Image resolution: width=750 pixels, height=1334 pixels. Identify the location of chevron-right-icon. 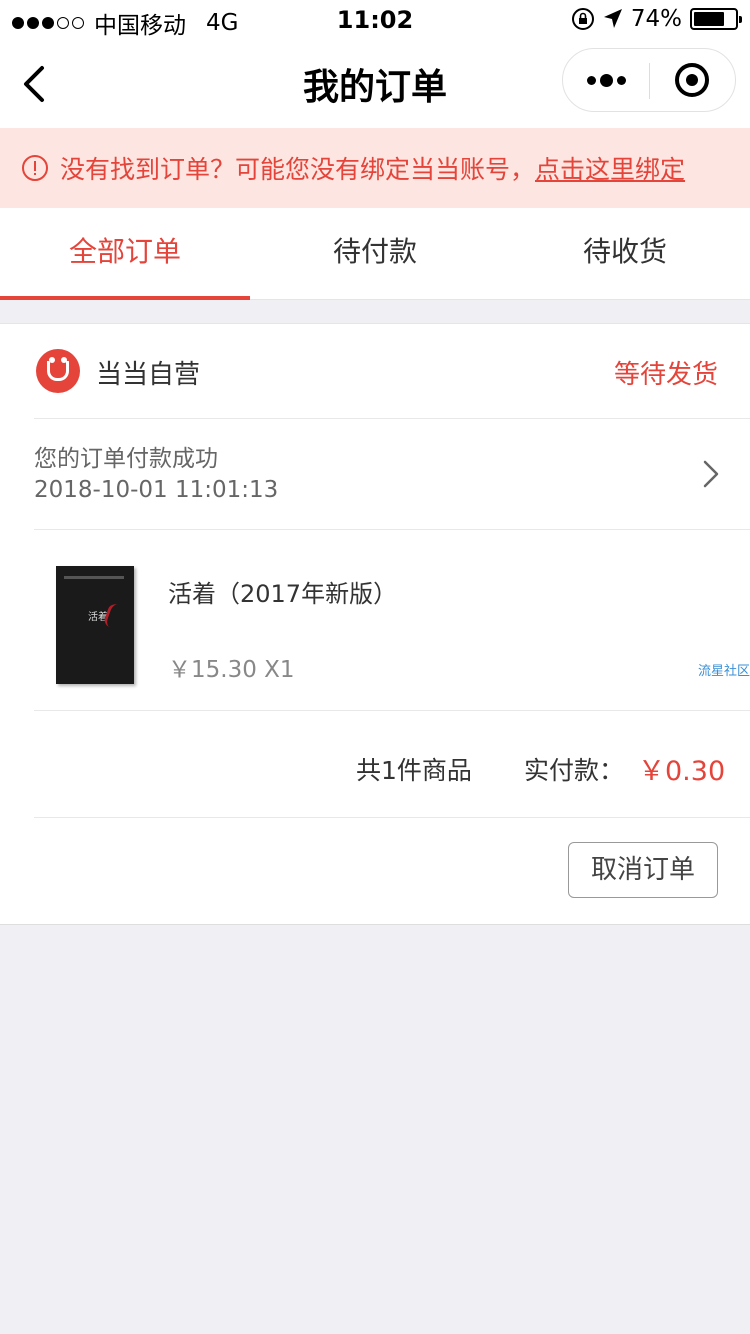
(711, 474).